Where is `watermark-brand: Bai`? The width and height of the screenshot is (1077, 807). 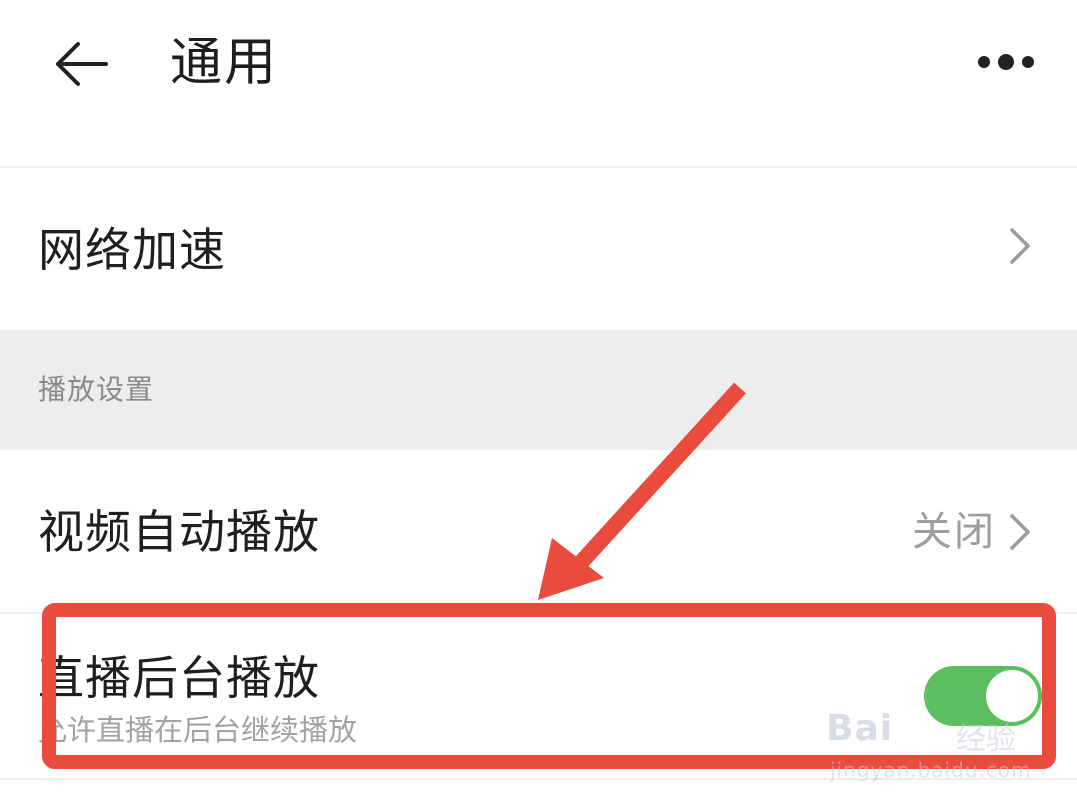 watermark-brand: Bai is located at coordinates (860, 728).